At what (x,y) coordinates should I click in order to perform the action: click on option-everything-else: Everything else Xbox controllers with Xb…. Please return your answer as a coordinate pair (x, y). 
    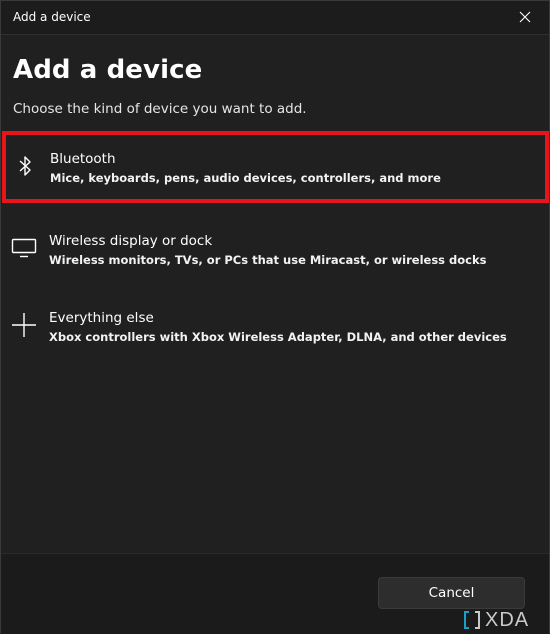
    Looking at the image, I should click on (275, 326).